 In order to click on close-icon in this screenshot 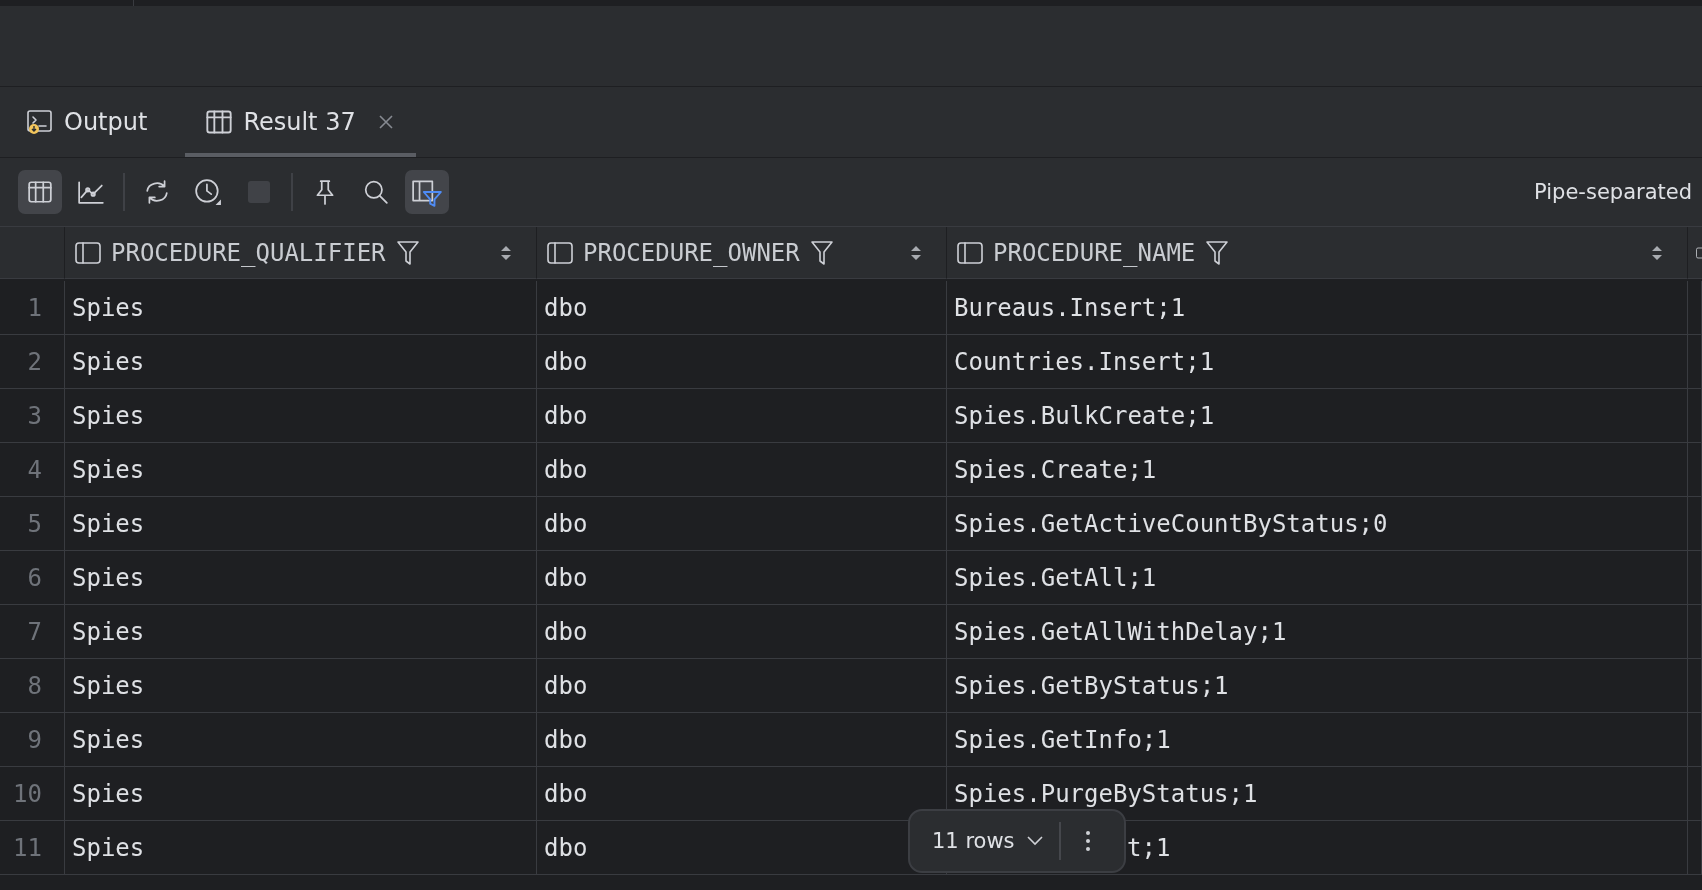, I will do `click(385, 122)`.